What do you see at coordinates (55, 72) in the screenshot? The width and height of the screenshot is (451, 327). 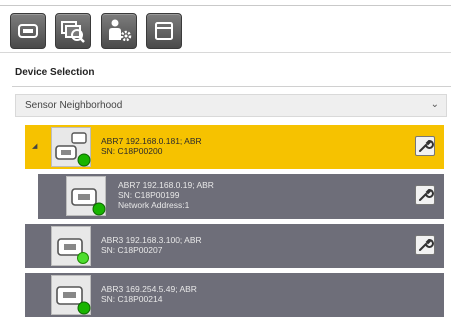 I see `section-title: Device Selection` at bounding box center [55, 72].